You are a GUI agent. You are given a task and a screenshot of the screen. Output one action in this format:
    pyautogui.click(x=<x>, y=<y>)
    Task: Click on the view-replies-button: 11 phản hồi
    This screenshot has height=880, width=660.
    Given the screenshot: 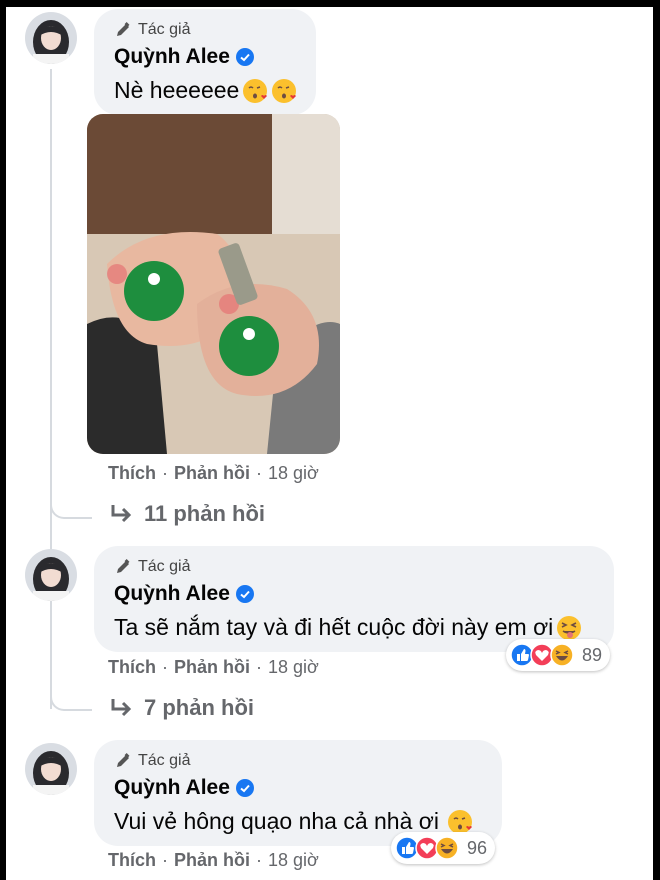 What is the action you would take?
    pyautogui.click(x=187, y=514)
    